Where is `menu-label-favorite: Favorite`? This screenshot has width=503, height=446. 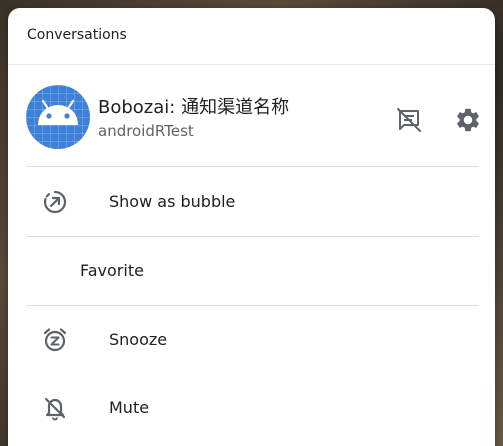
menu-label-favorite: Favorite is located at coordinates (112, 270).